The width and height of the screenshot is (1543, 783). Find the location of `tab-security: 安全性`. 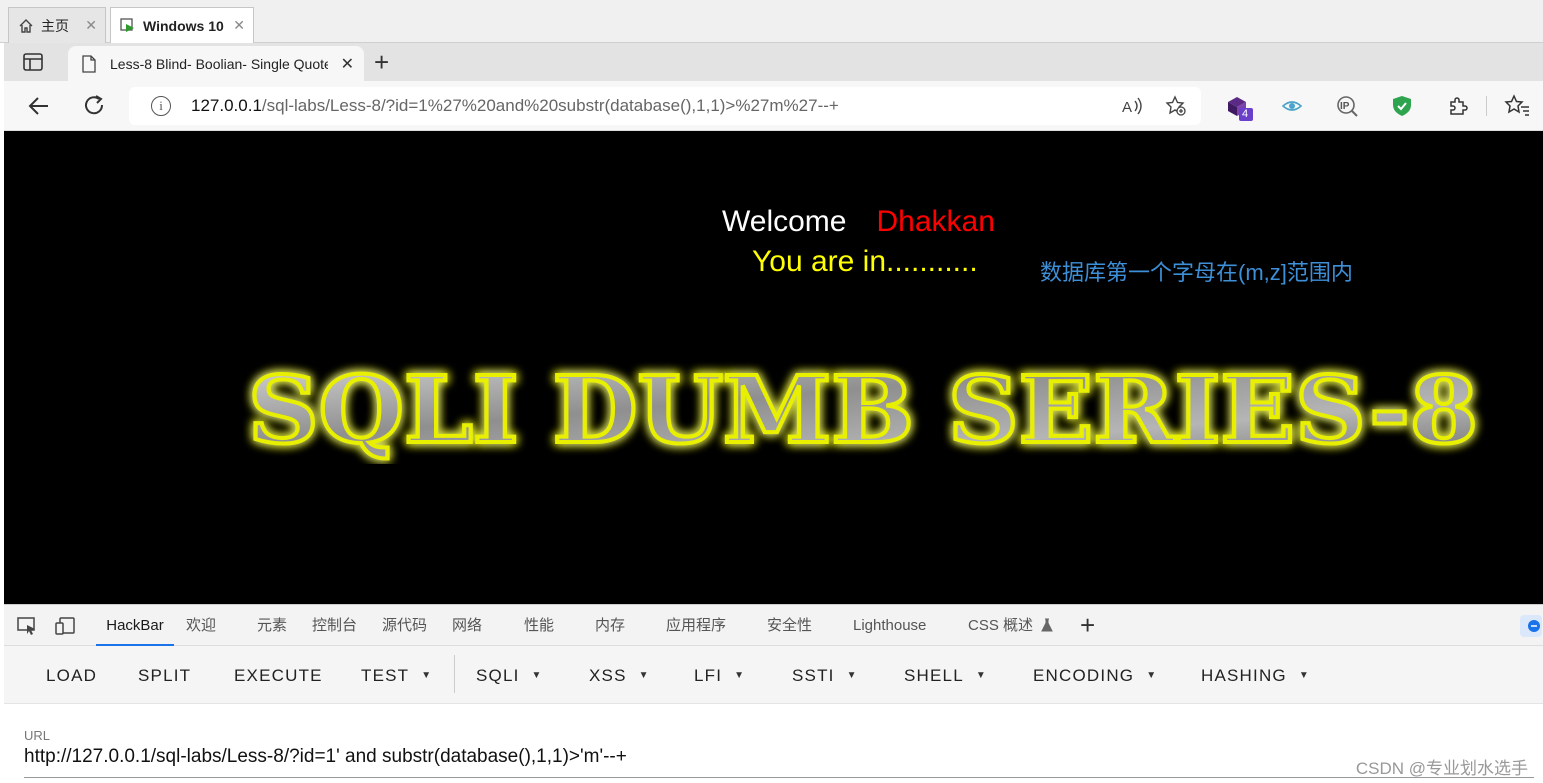

tab-security: 安全性 is located at coordinates (789, 625).